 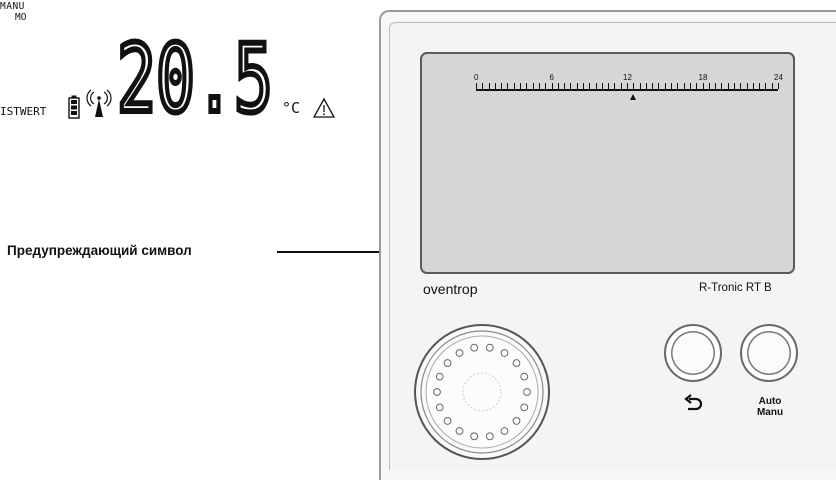 I want to click on model-name: R-Tronic RT B, so click(x=735, y=288).